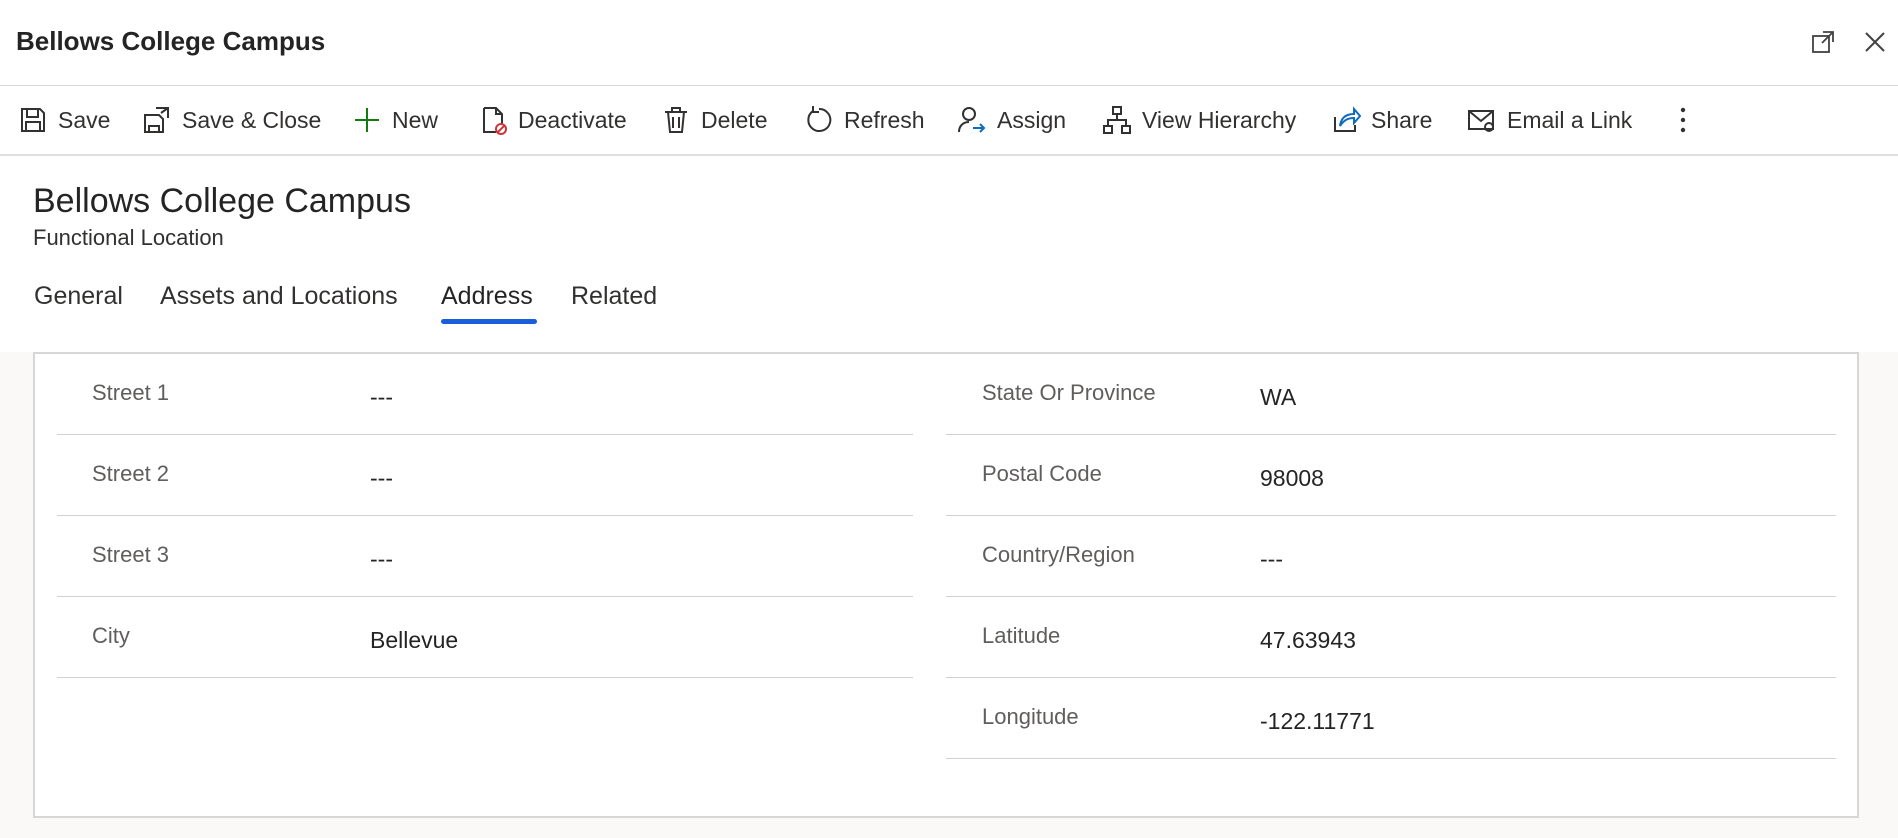 Image resolution: width=1898 pixels, height=838 pixels. Describe the element at coordinates (1032, 119) in the screenshot. I see `assign-label: Assign` at that location.